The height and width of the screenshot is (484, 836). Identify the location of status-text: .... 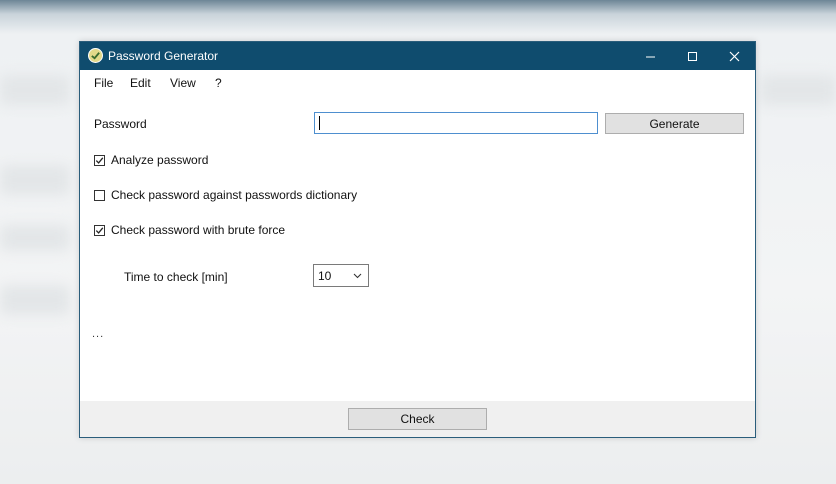
(98, 334).